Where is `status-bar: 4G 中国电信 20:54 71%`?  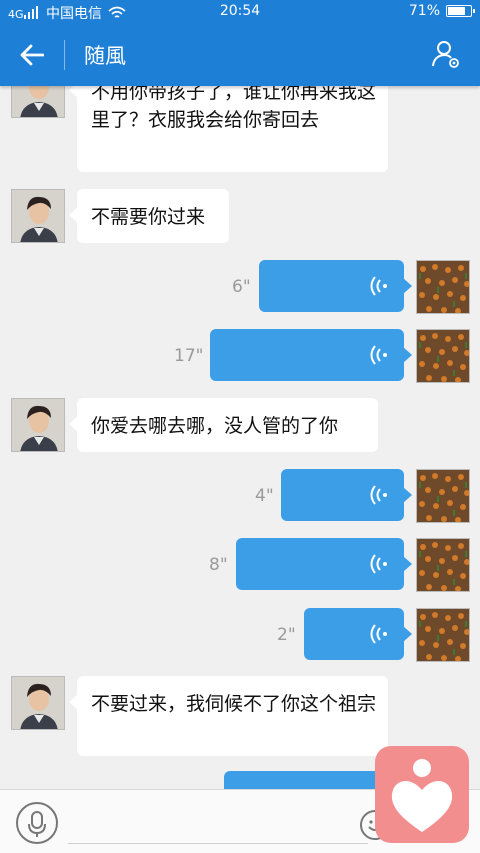
status-bar: 4G 中国电信 20:54 71% is located at coordinates (240, 12).